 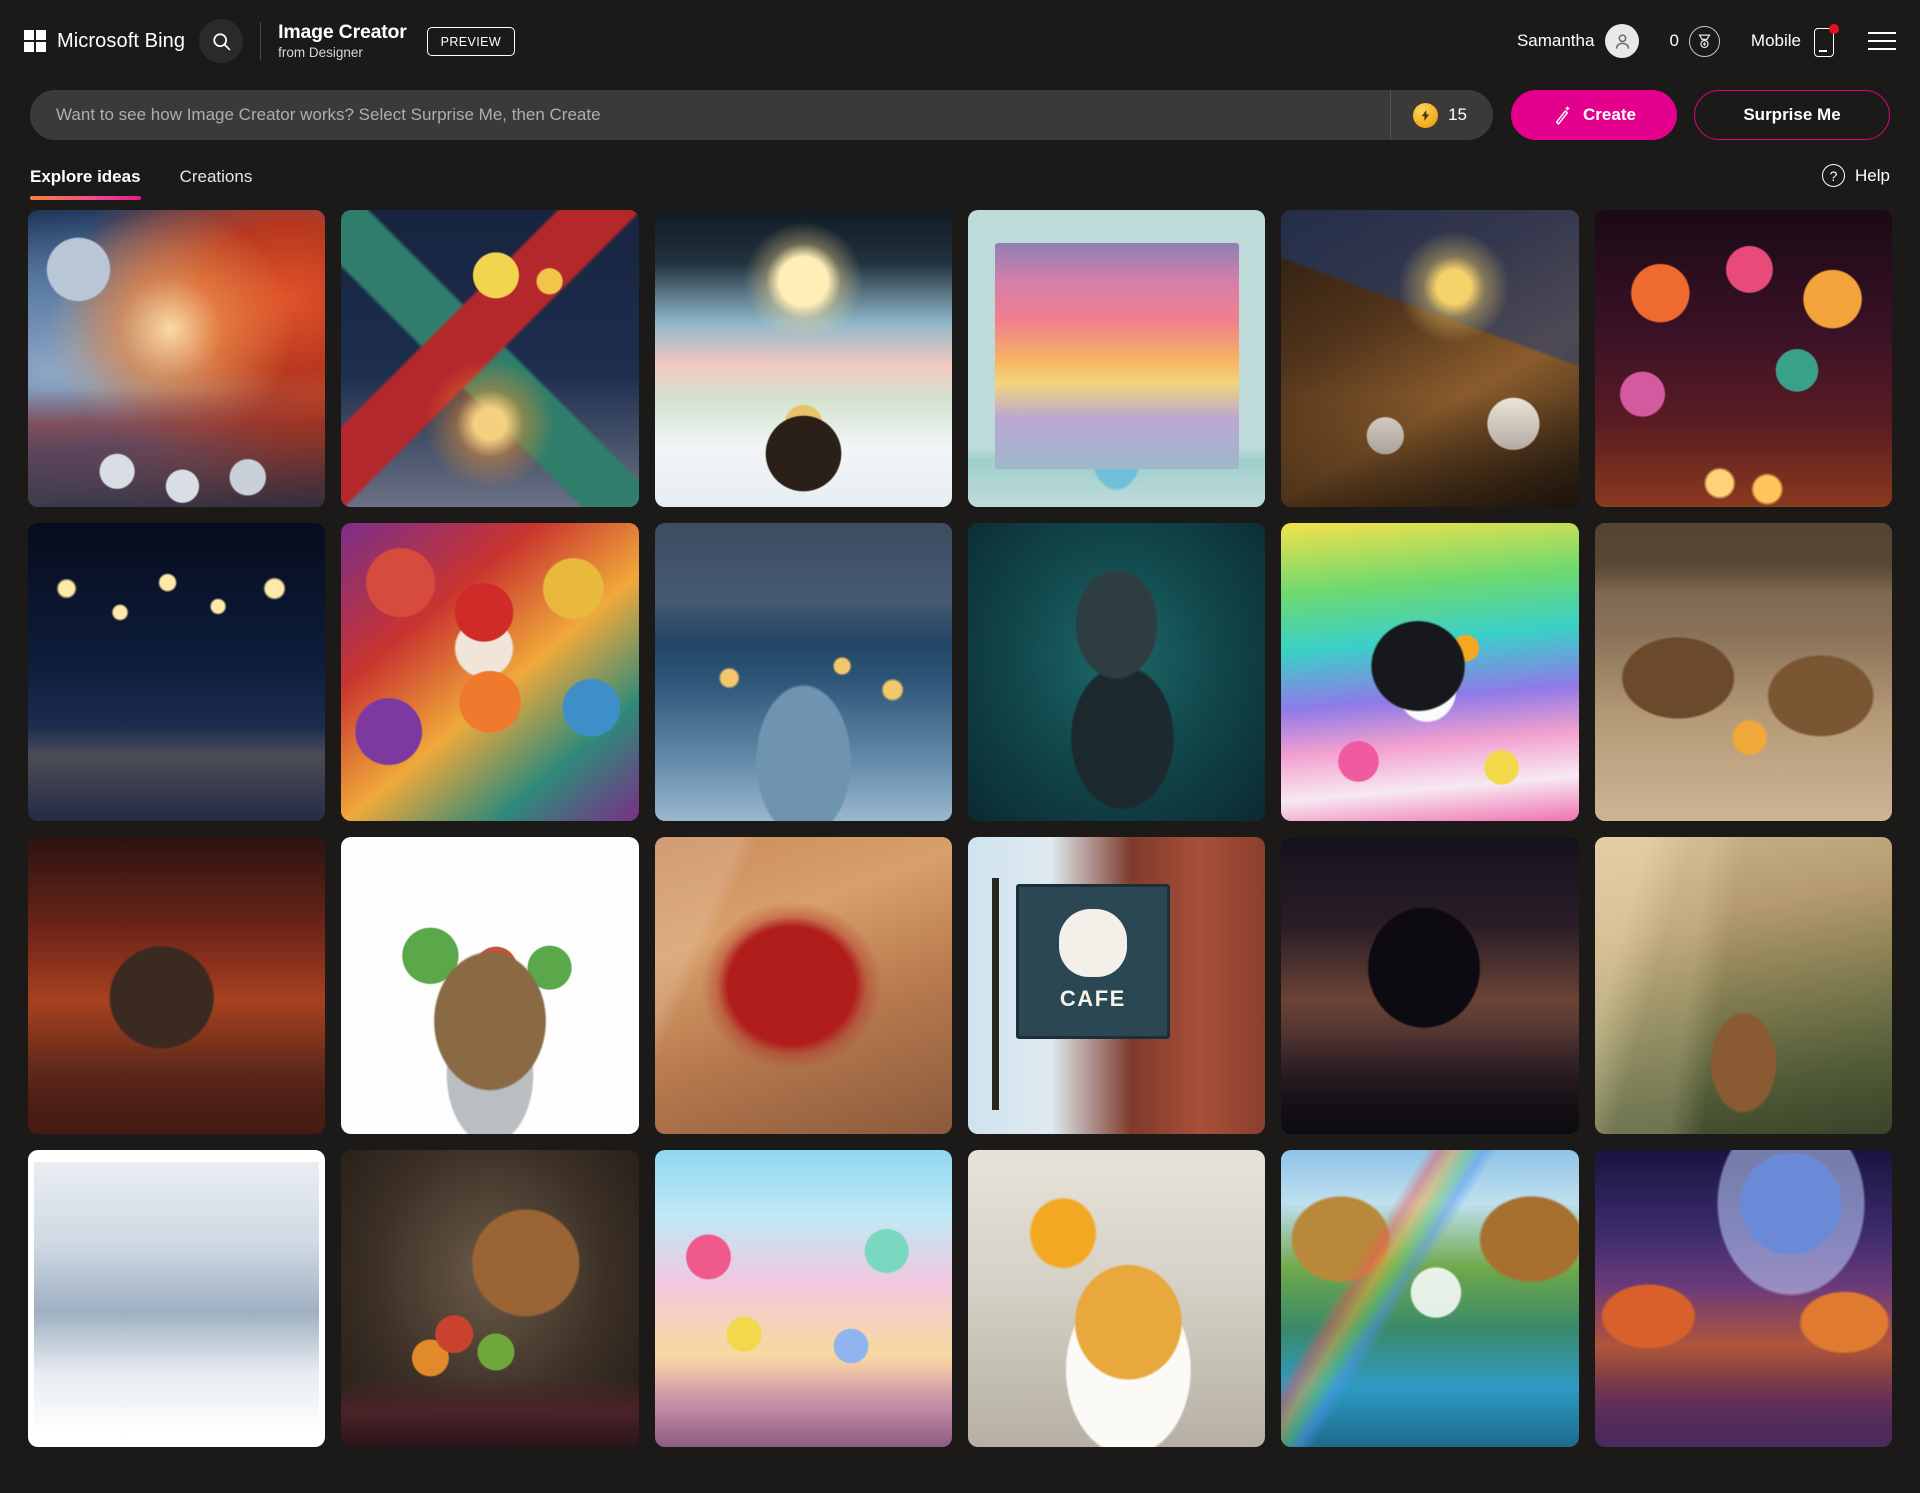 I want to click on bing-brand: Microsoft Bing, so click(x=104, y=41).